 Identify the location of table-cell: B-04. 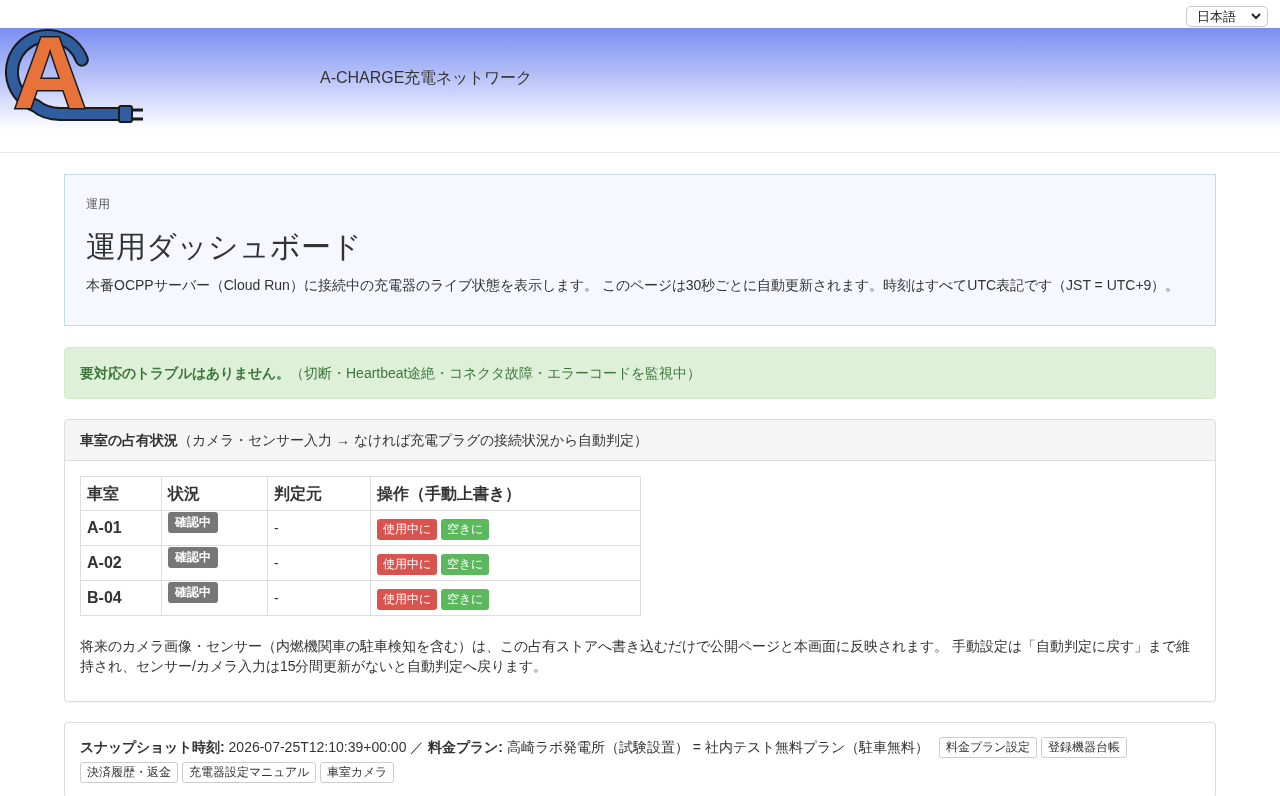
(121, 598).